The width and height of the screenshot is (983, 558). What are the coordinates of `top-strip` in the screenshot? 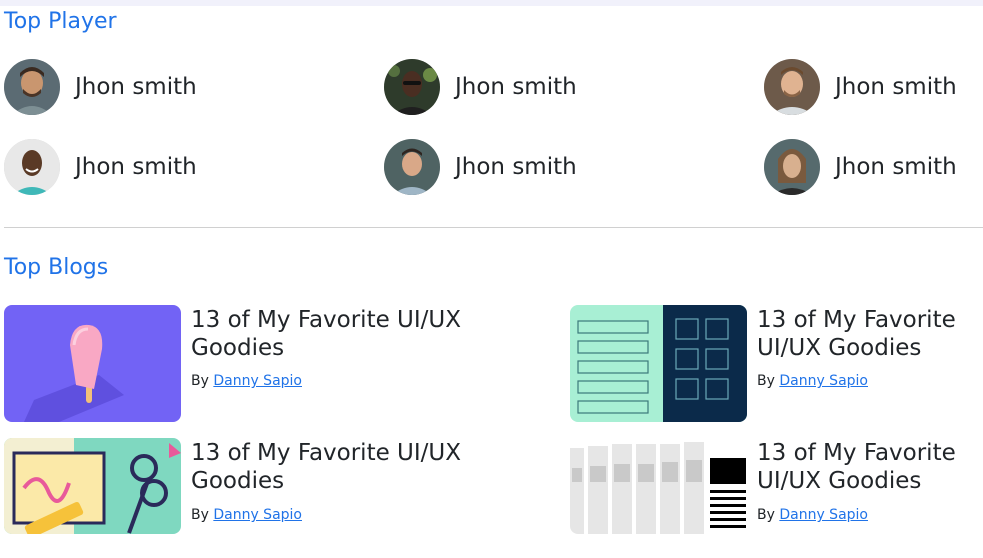 It's located at (491, 3).